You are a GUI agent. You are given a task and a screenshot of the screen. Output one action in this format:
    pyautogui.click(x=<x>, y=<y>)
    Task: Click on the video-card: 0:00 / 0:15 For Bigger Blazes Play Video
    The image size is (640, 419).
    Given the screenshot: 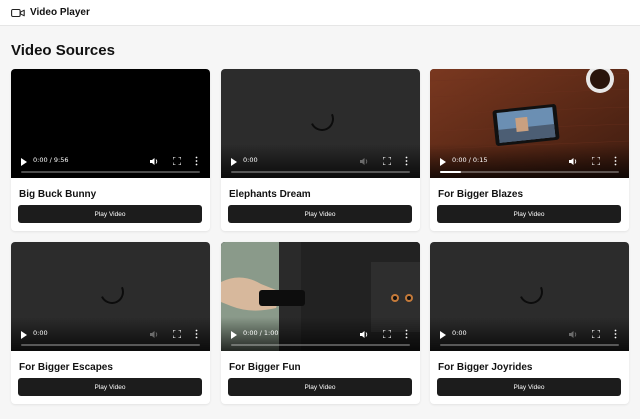 What is the action you would take?
    pyautogui.click(x=529, y=150)
    